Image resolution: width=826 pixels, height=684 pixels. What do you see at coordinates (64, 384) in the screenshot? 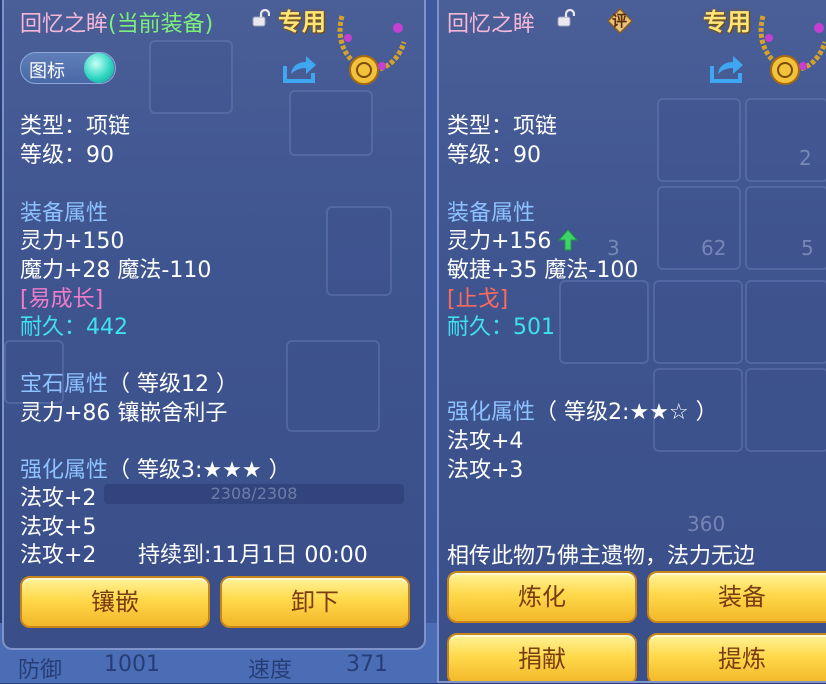
I see `gem-attr-title: 宝石属性` at bounding box center [64, 384].